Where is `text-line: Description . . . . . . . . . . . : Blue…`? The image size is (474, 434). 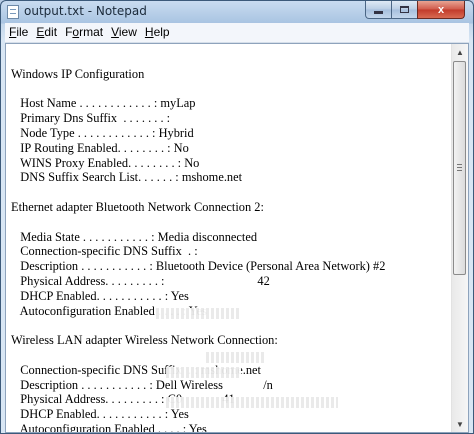 text-line: Description . . . . . . . . . . . : Blue… is located at coordinates (198, 266).